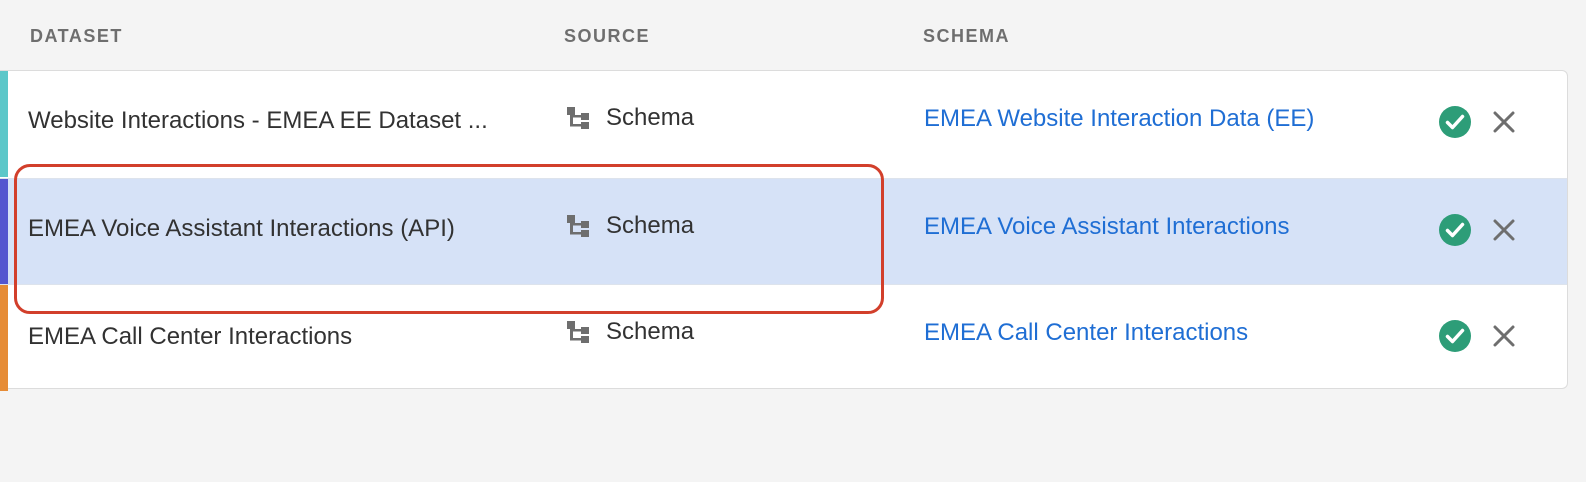 The image size is (1586, 482). What do you see at coordinates (76, 36) in the screenshot?
I see `column-header-dataset: DATASET` at bounding box center [76, 36].